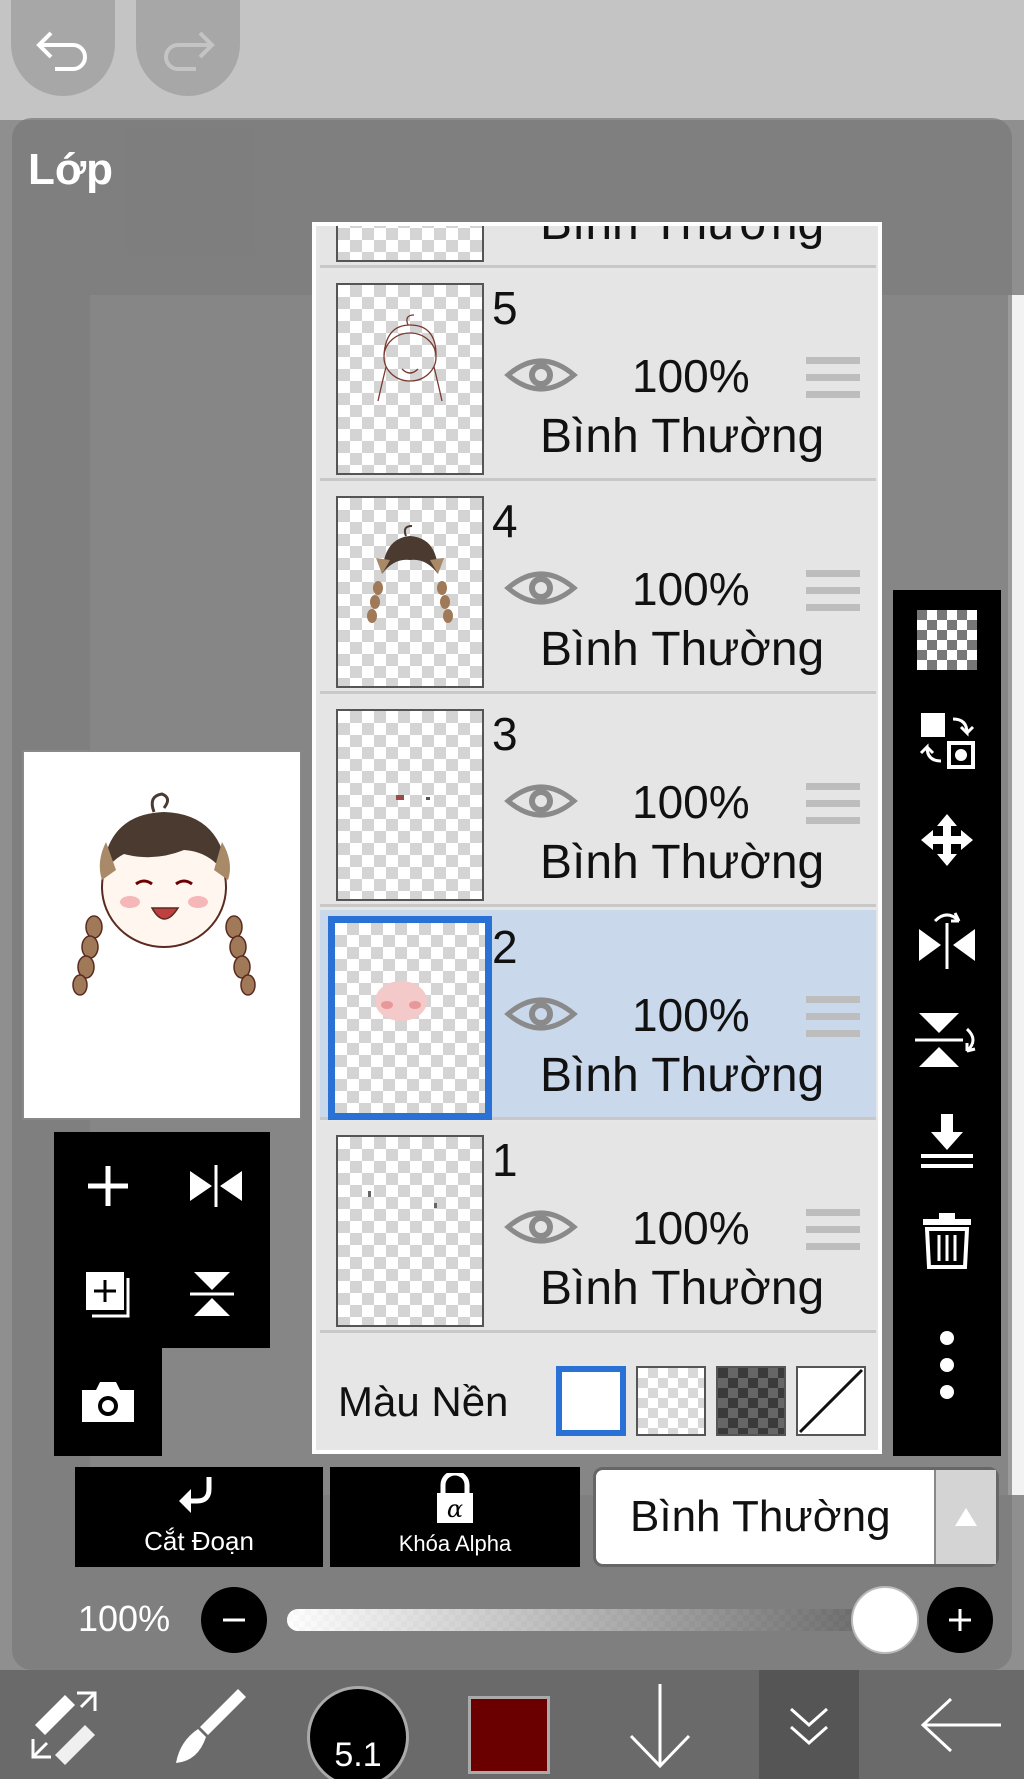  I want to click on opacity-increase-button, so click(960, 1620).